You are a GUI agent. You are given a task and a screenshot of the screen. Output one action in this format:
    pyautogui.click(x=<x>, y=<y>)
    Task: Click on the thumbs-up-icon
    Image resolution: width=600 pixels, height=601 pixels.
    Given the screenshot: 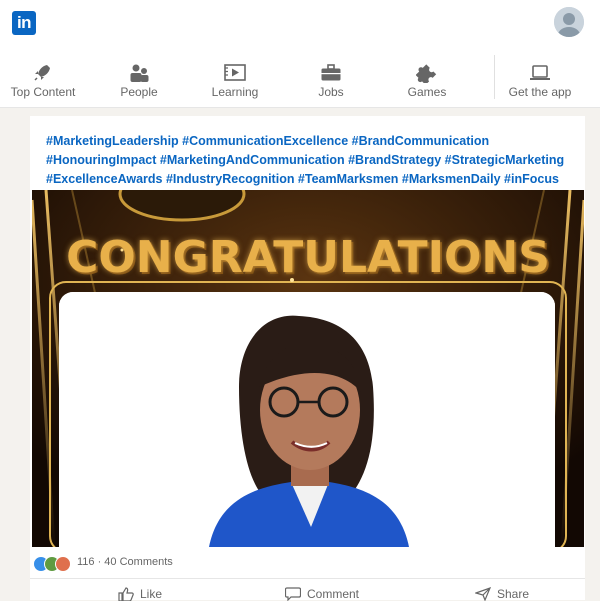 What is the action you would take?
    pyautogui.click(x=126, y=594)
    